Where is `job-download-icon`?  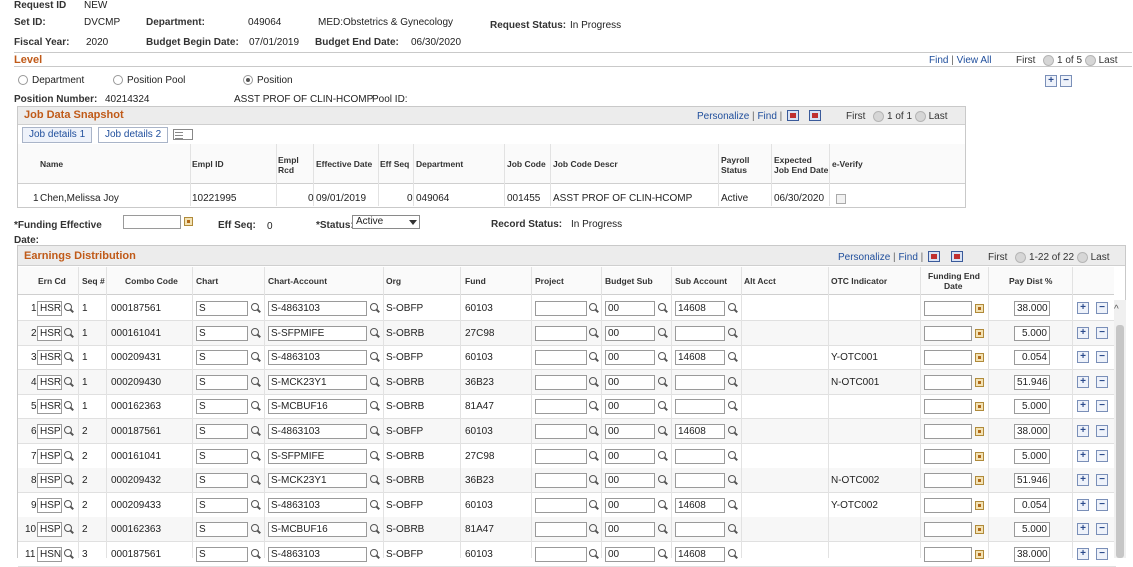
job-download-icon is located at coordinates (815, 115).